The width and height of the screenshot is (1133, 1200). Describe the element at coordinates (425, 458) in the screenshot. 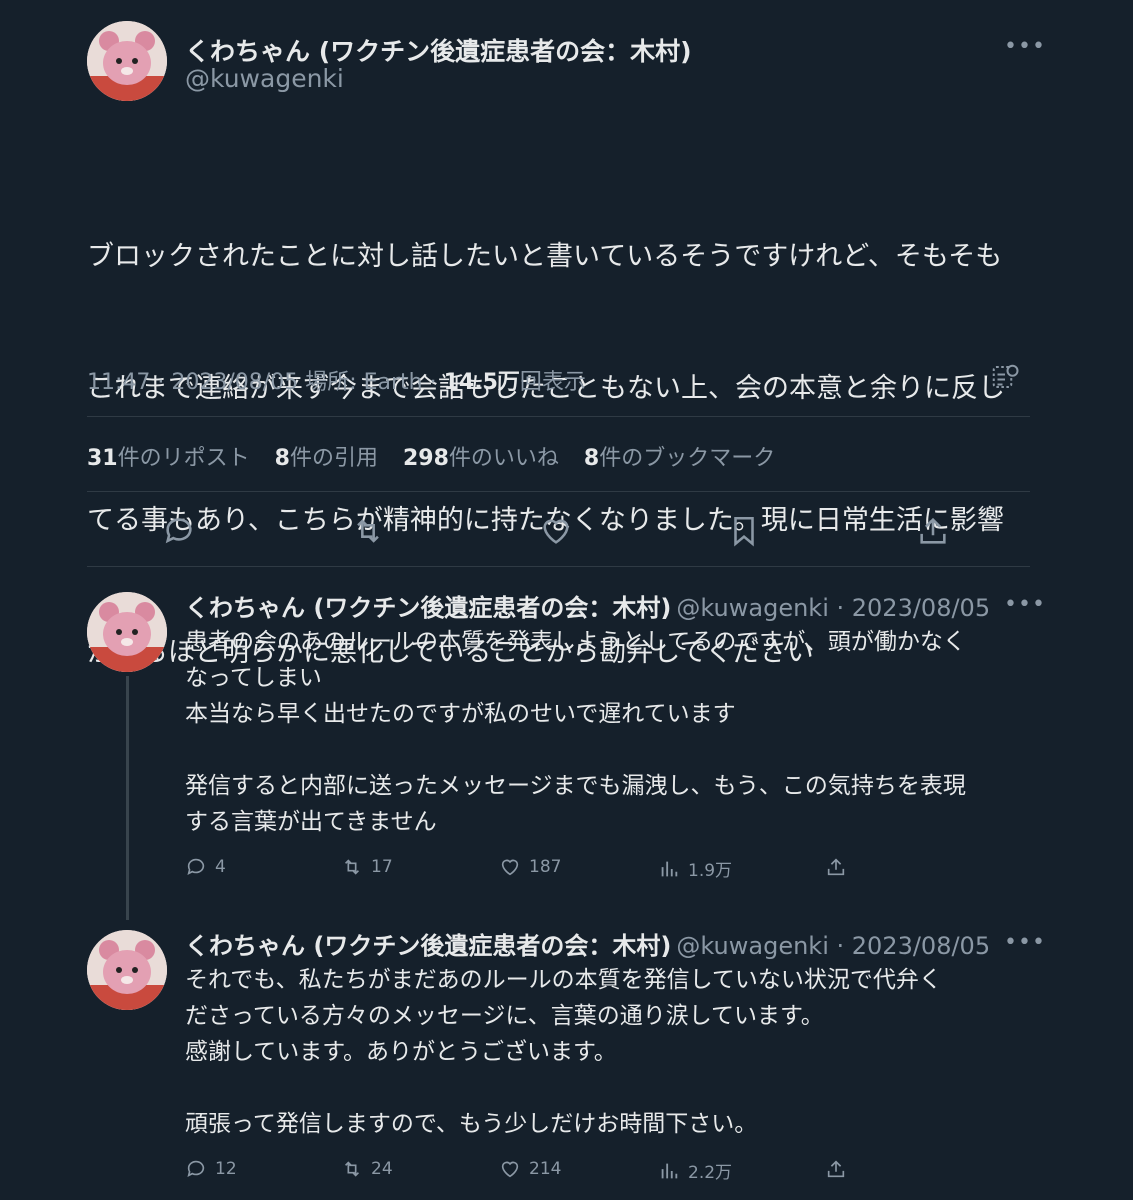

I see `stat-number: 298` at that location.